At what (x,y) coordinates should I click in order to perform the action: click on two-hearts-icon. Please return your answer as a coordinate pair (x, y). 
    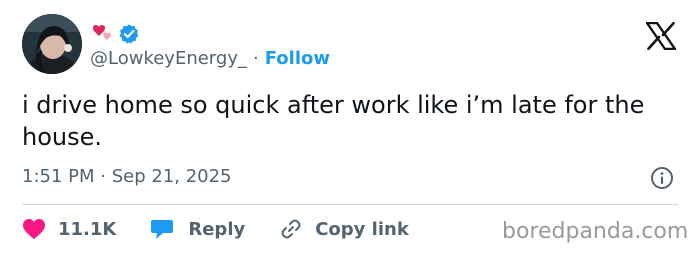
    Looking at the image, I should click on (102, 32).